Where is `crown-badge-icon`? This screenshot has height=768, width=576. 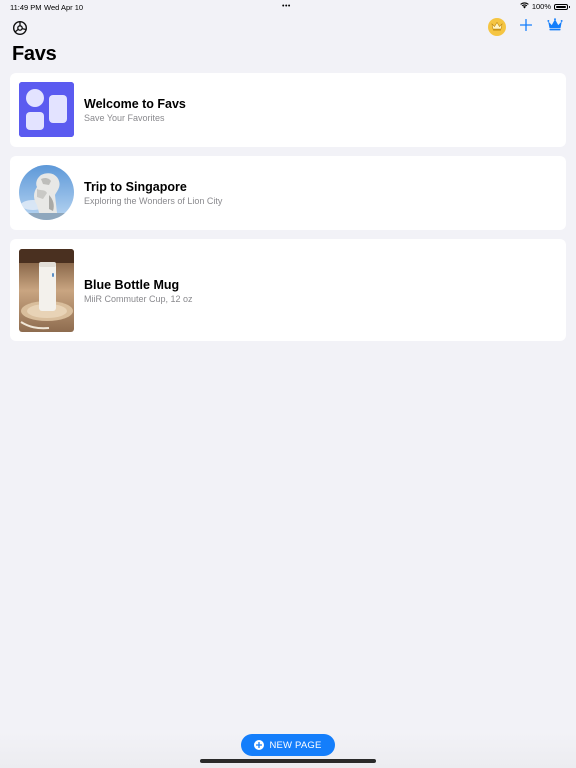 crown-badge-icon is located at coordinates (497, 27).